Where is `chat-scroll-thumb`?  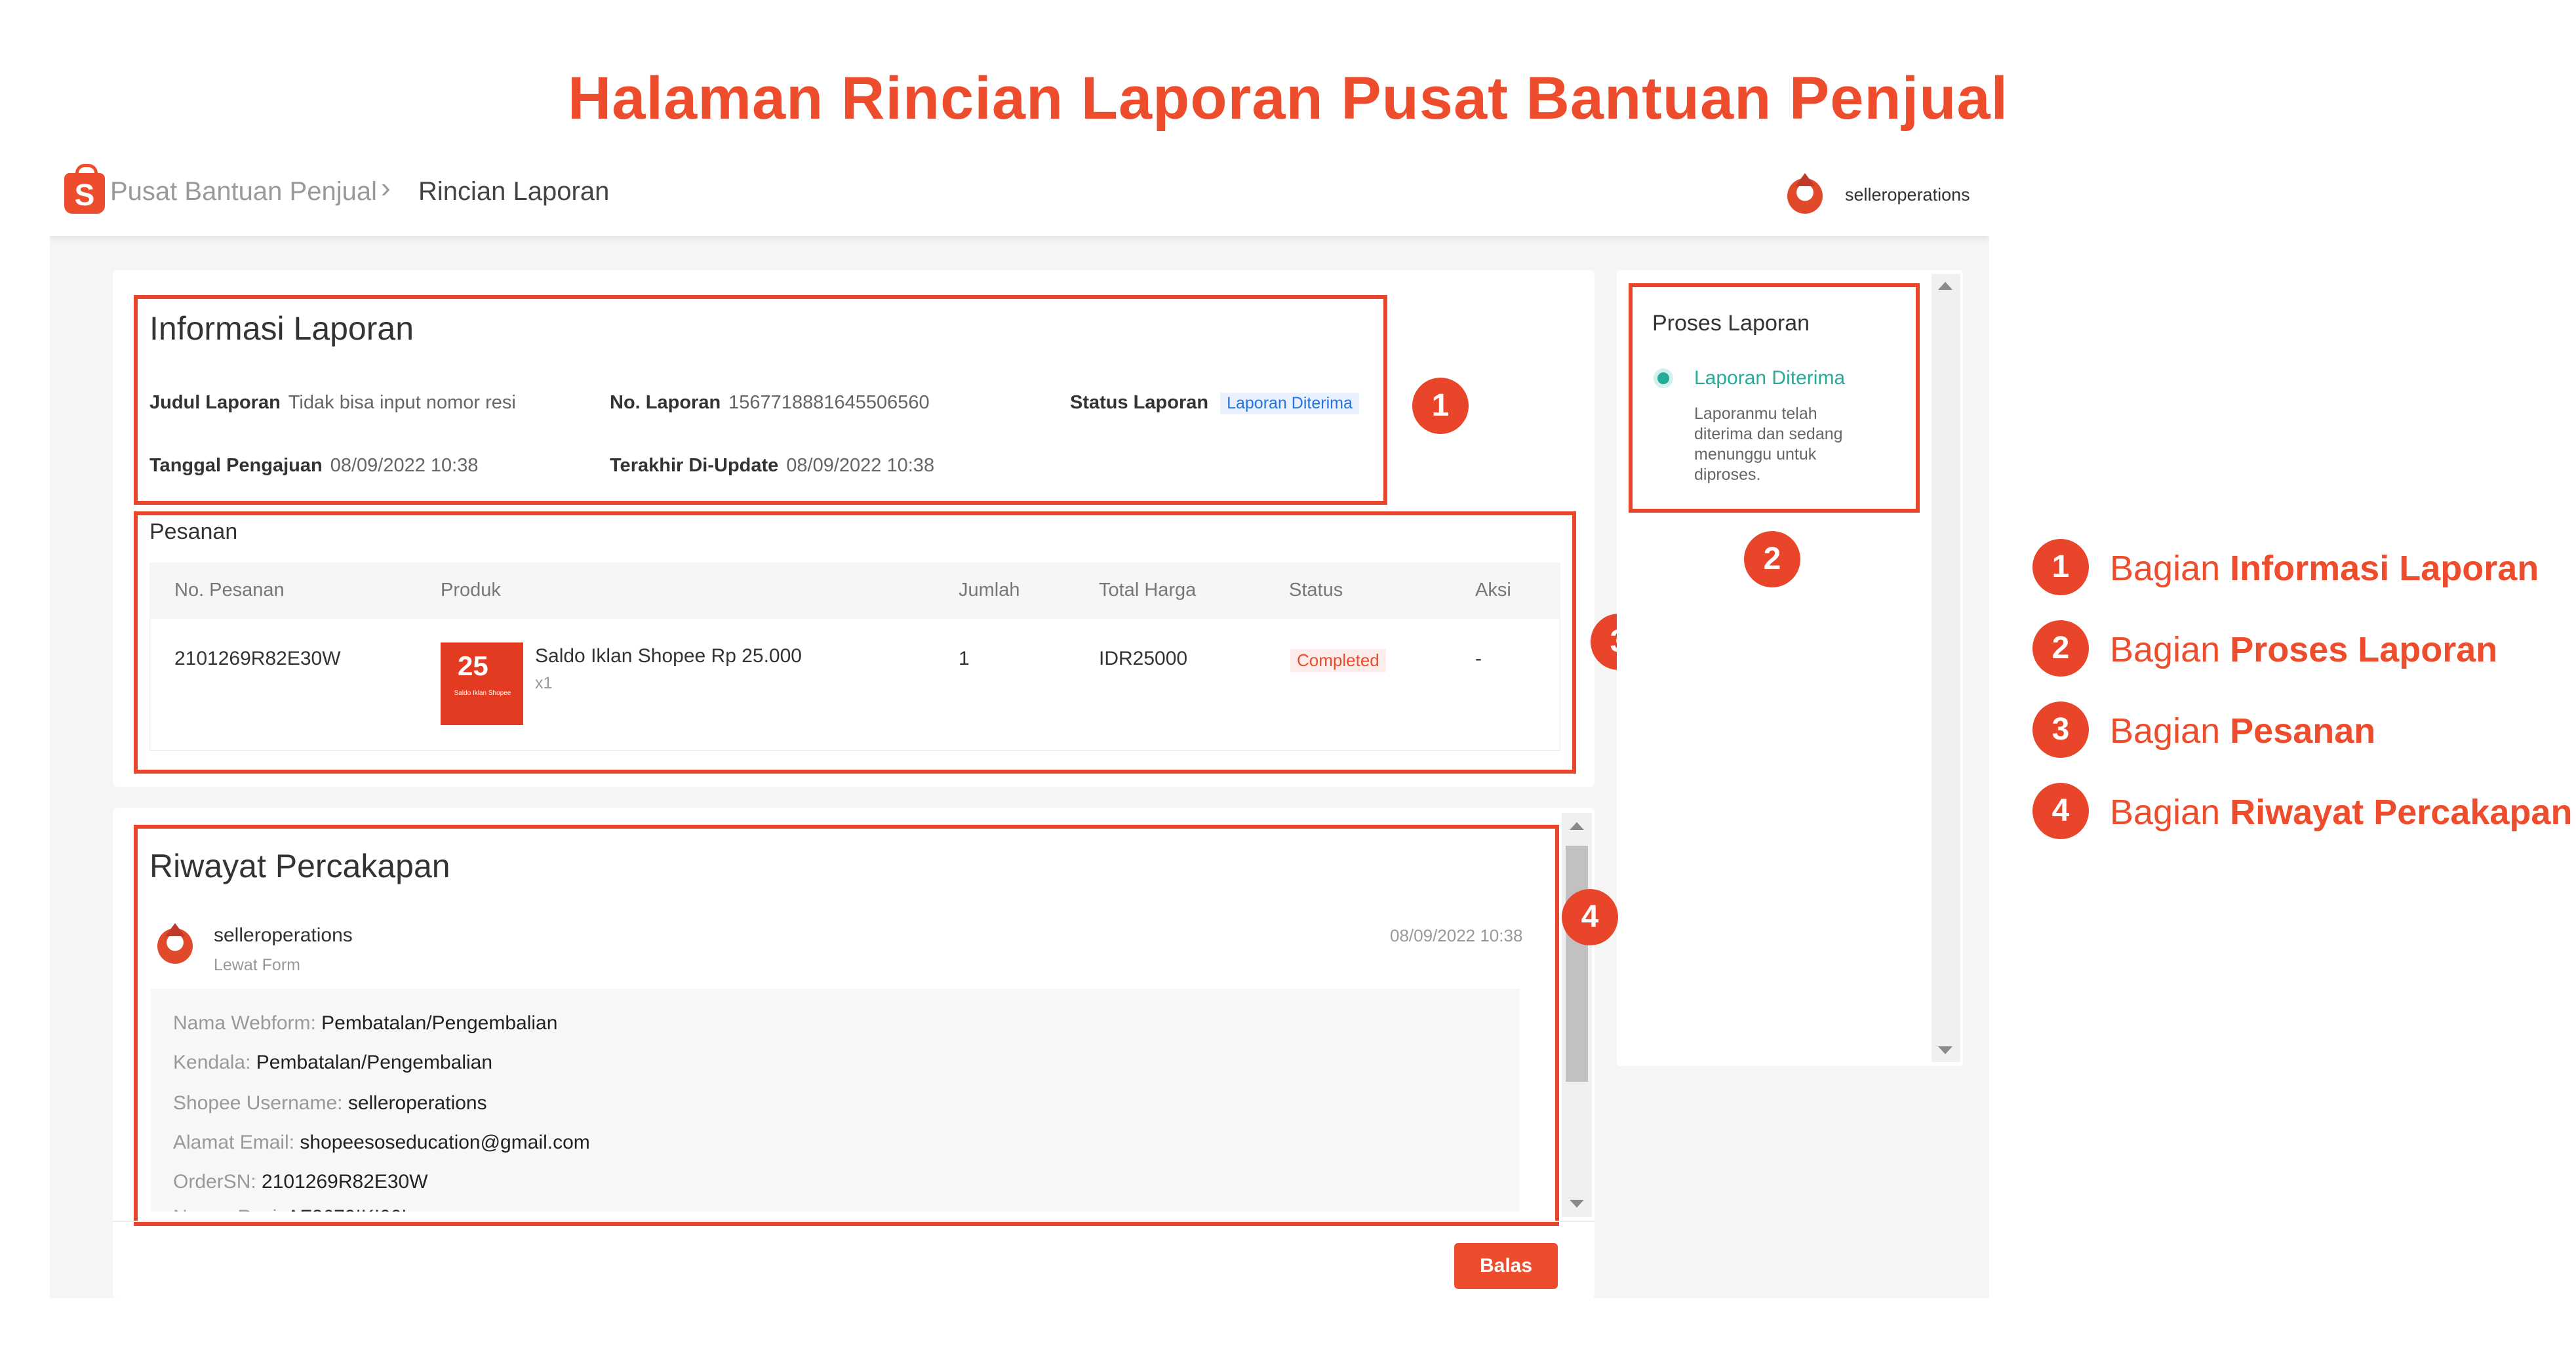
chat-scroll-thumb is located at coordinates (1577, 964).